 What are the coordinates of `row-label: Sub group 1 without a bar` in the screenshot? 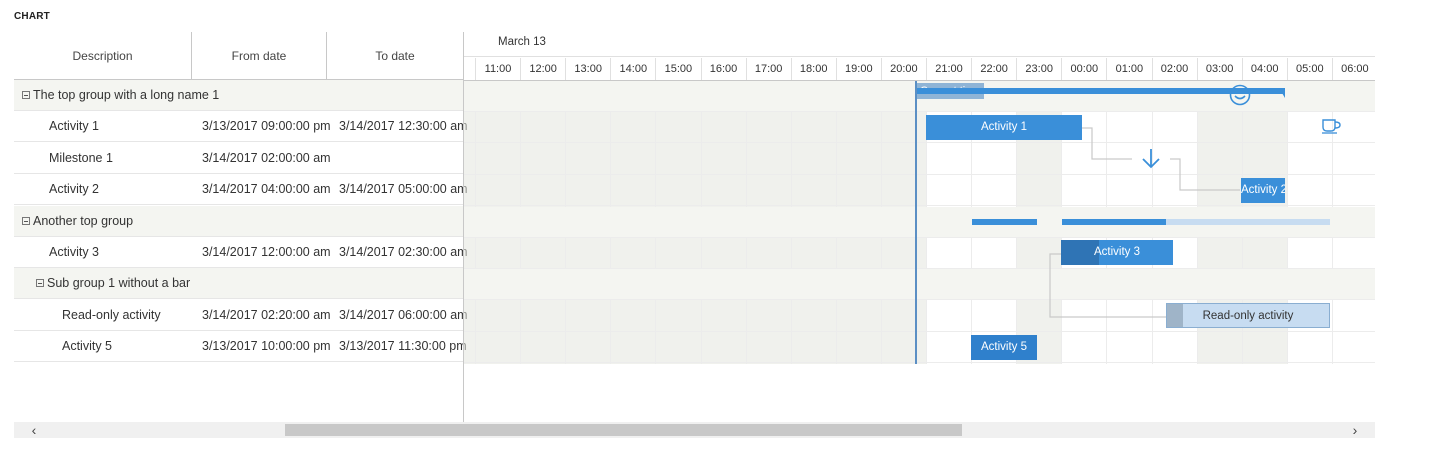 It's located at (119, 283).